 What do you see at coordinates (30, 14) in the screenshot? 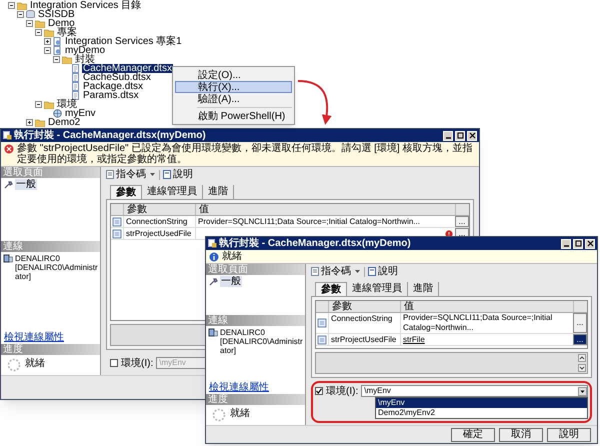
I see `database-icon` at bounding box center [30, 14].